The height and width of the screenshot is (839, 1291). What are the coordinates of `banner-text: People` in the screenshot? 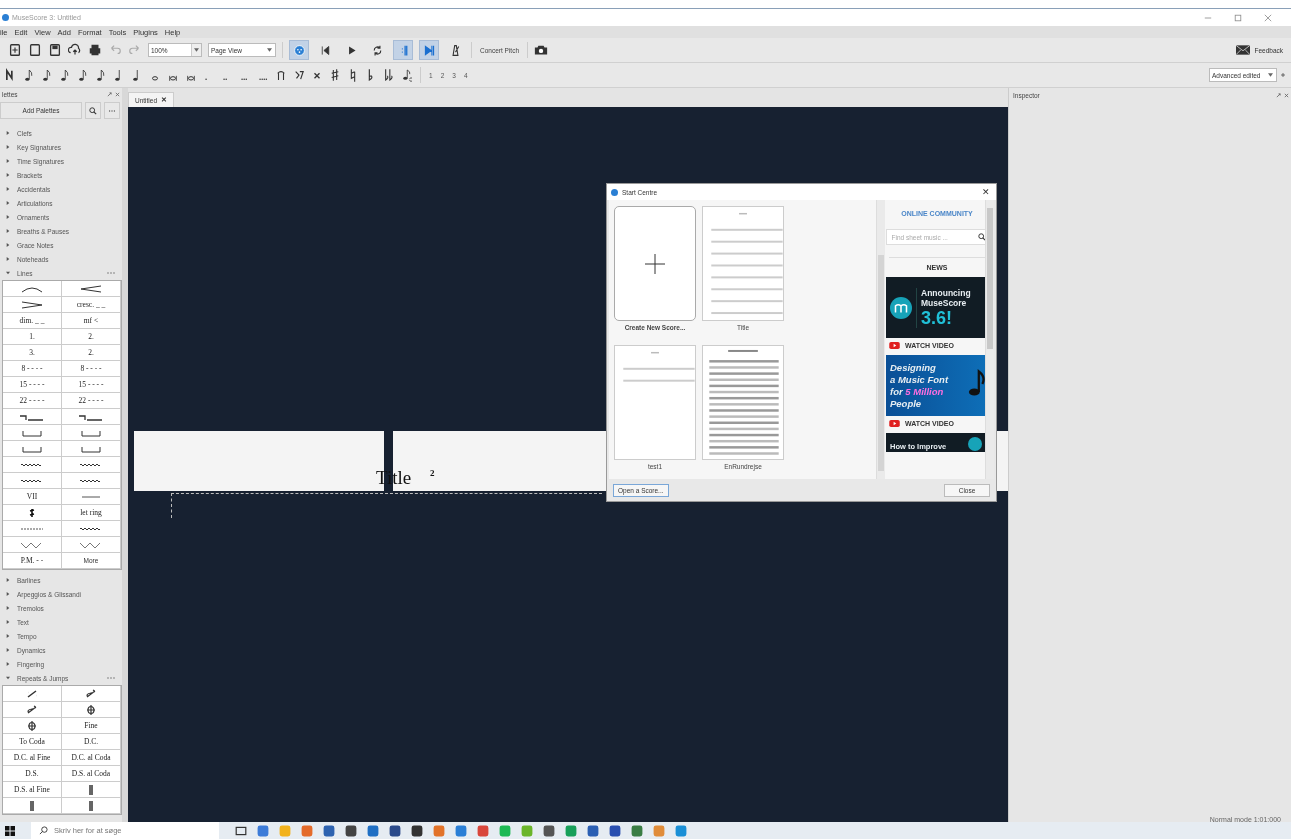 It's located at (906, 403).